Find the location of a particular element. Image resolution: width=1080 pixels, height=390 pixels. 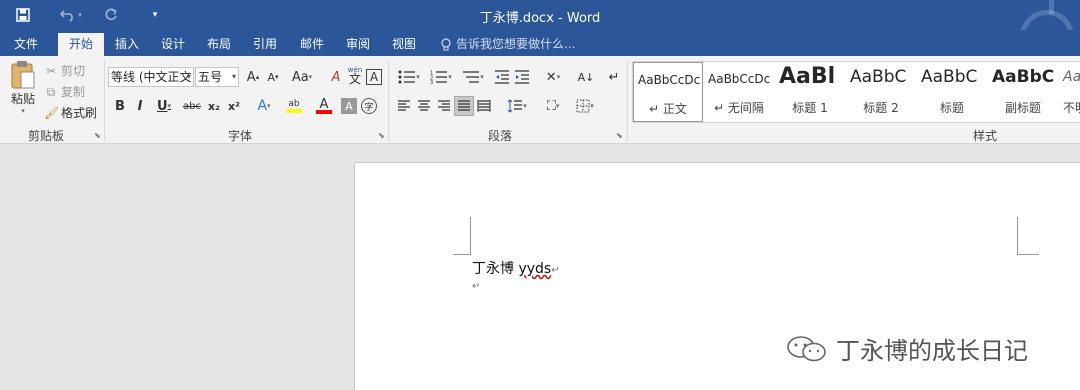

distributed-button is located at coordinates (484, 106).